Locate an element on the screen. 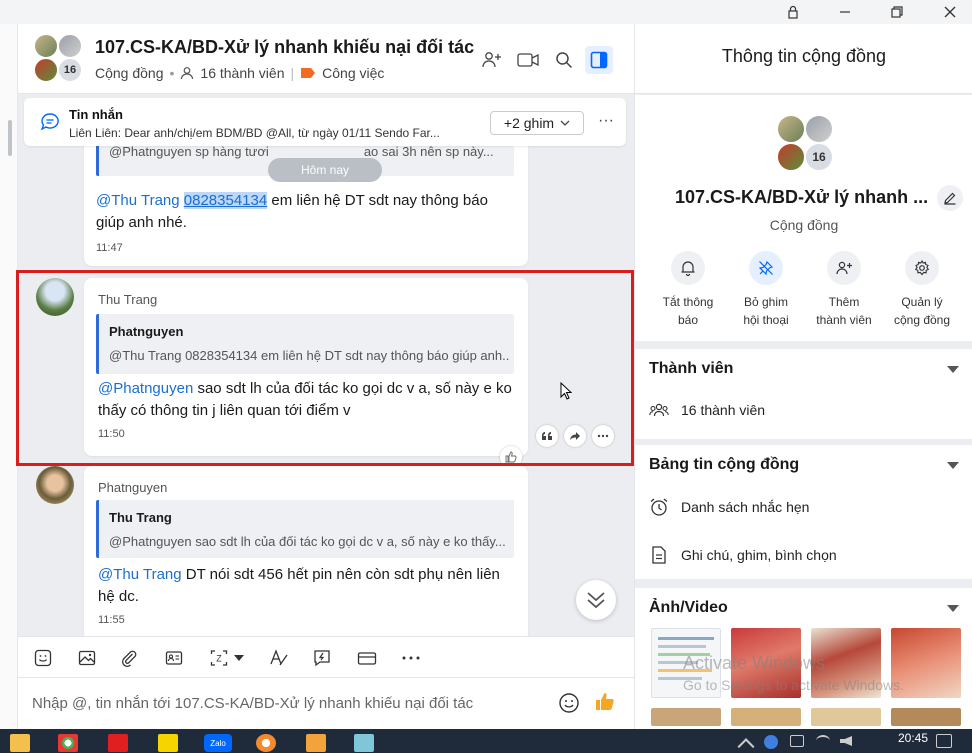  file-explorer-icon is located at coordinates (20, 743).